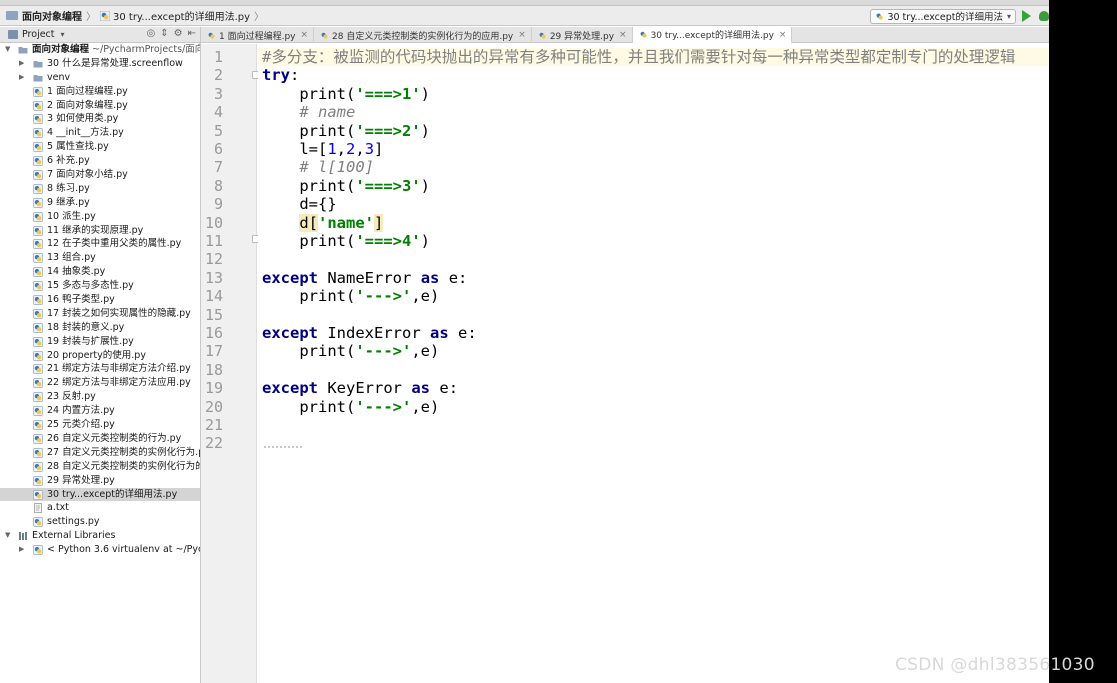  I want to click on tree-item-label: 18 封装的意义.py, so click(86, 327).